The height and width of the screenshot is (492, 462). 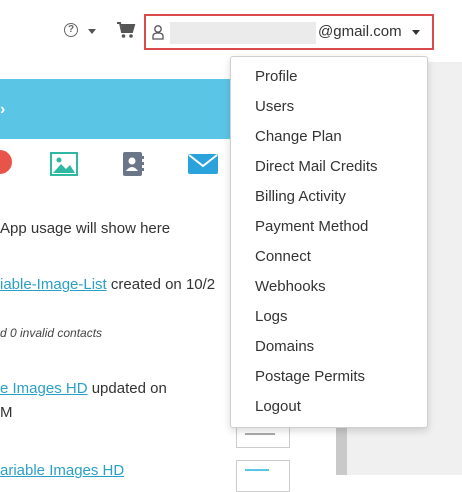 I want to click on menu-item-connect: Connect, so click(x=283, y=256).